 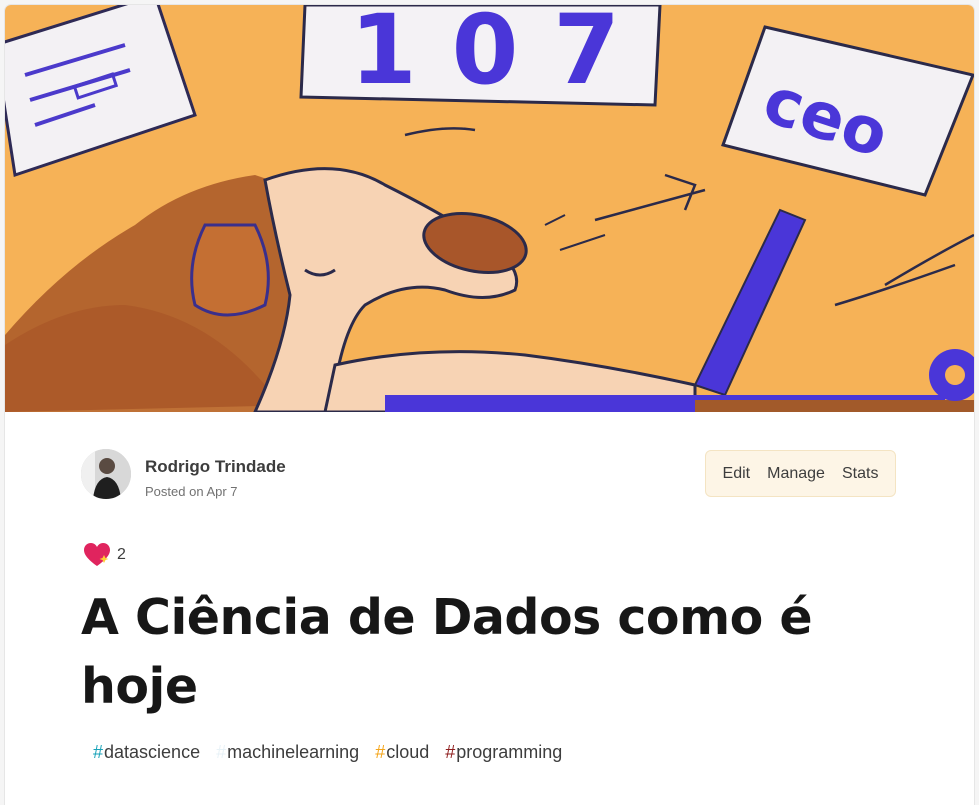 I want to click on article-title: A Ciência de Dados como é hoje, so click(x=447, y=652).